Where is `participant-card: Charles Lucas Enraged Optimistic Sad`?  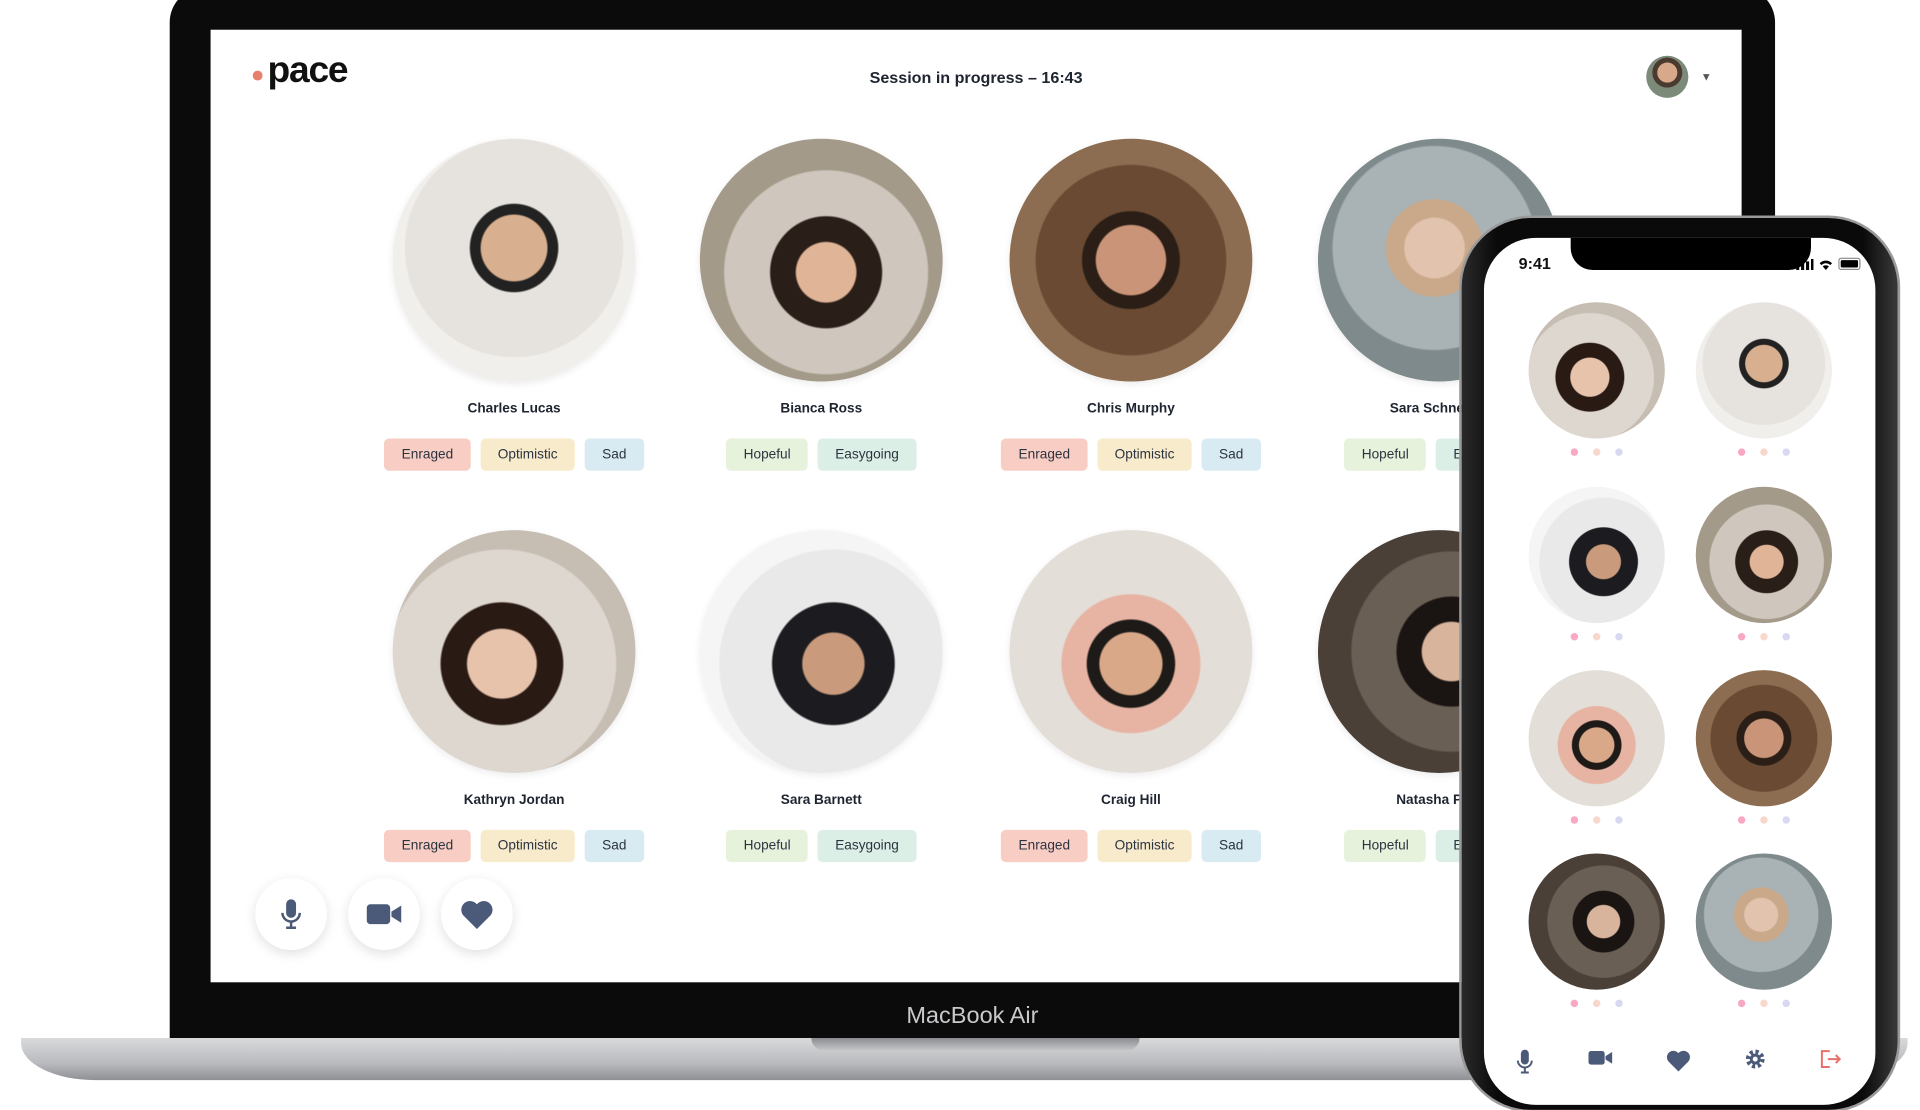 participant-card: Charles Lucas Enraged Optimistic Sad is located at coordinates (513, 304).